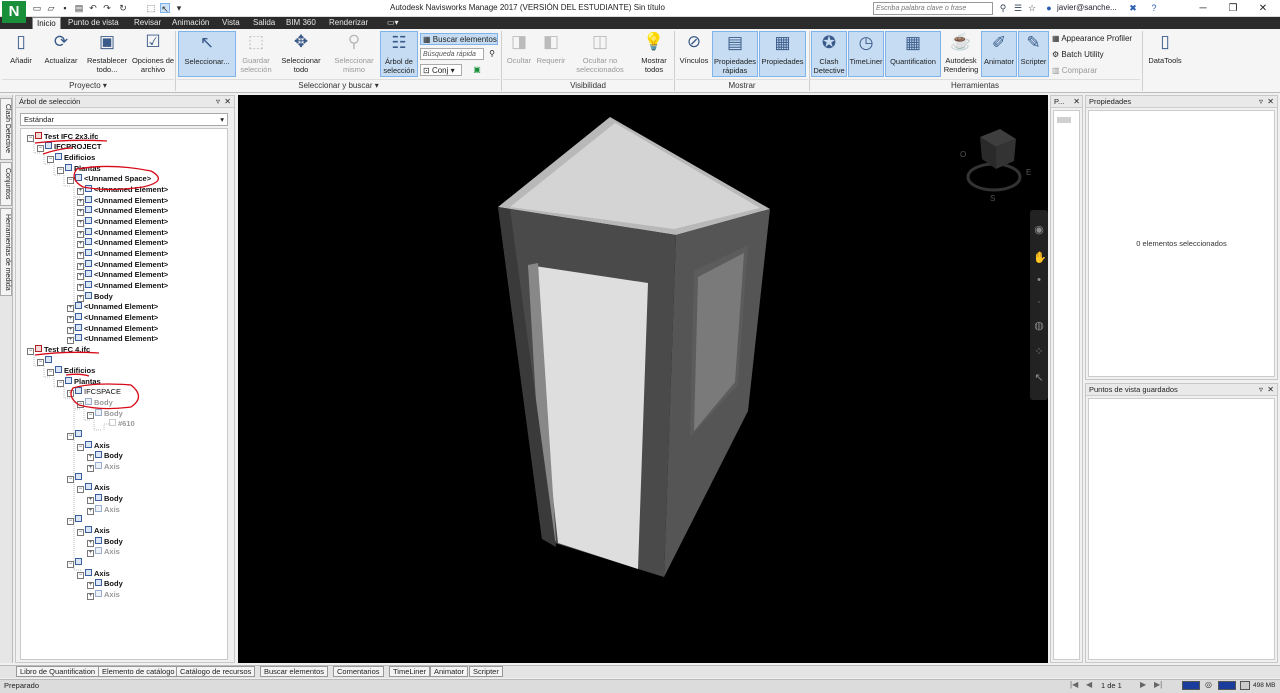 The height and width of the screenshot is (693, 1280). I want to click on quick-find-input: Búsqueda rápida, so click(452, 54).